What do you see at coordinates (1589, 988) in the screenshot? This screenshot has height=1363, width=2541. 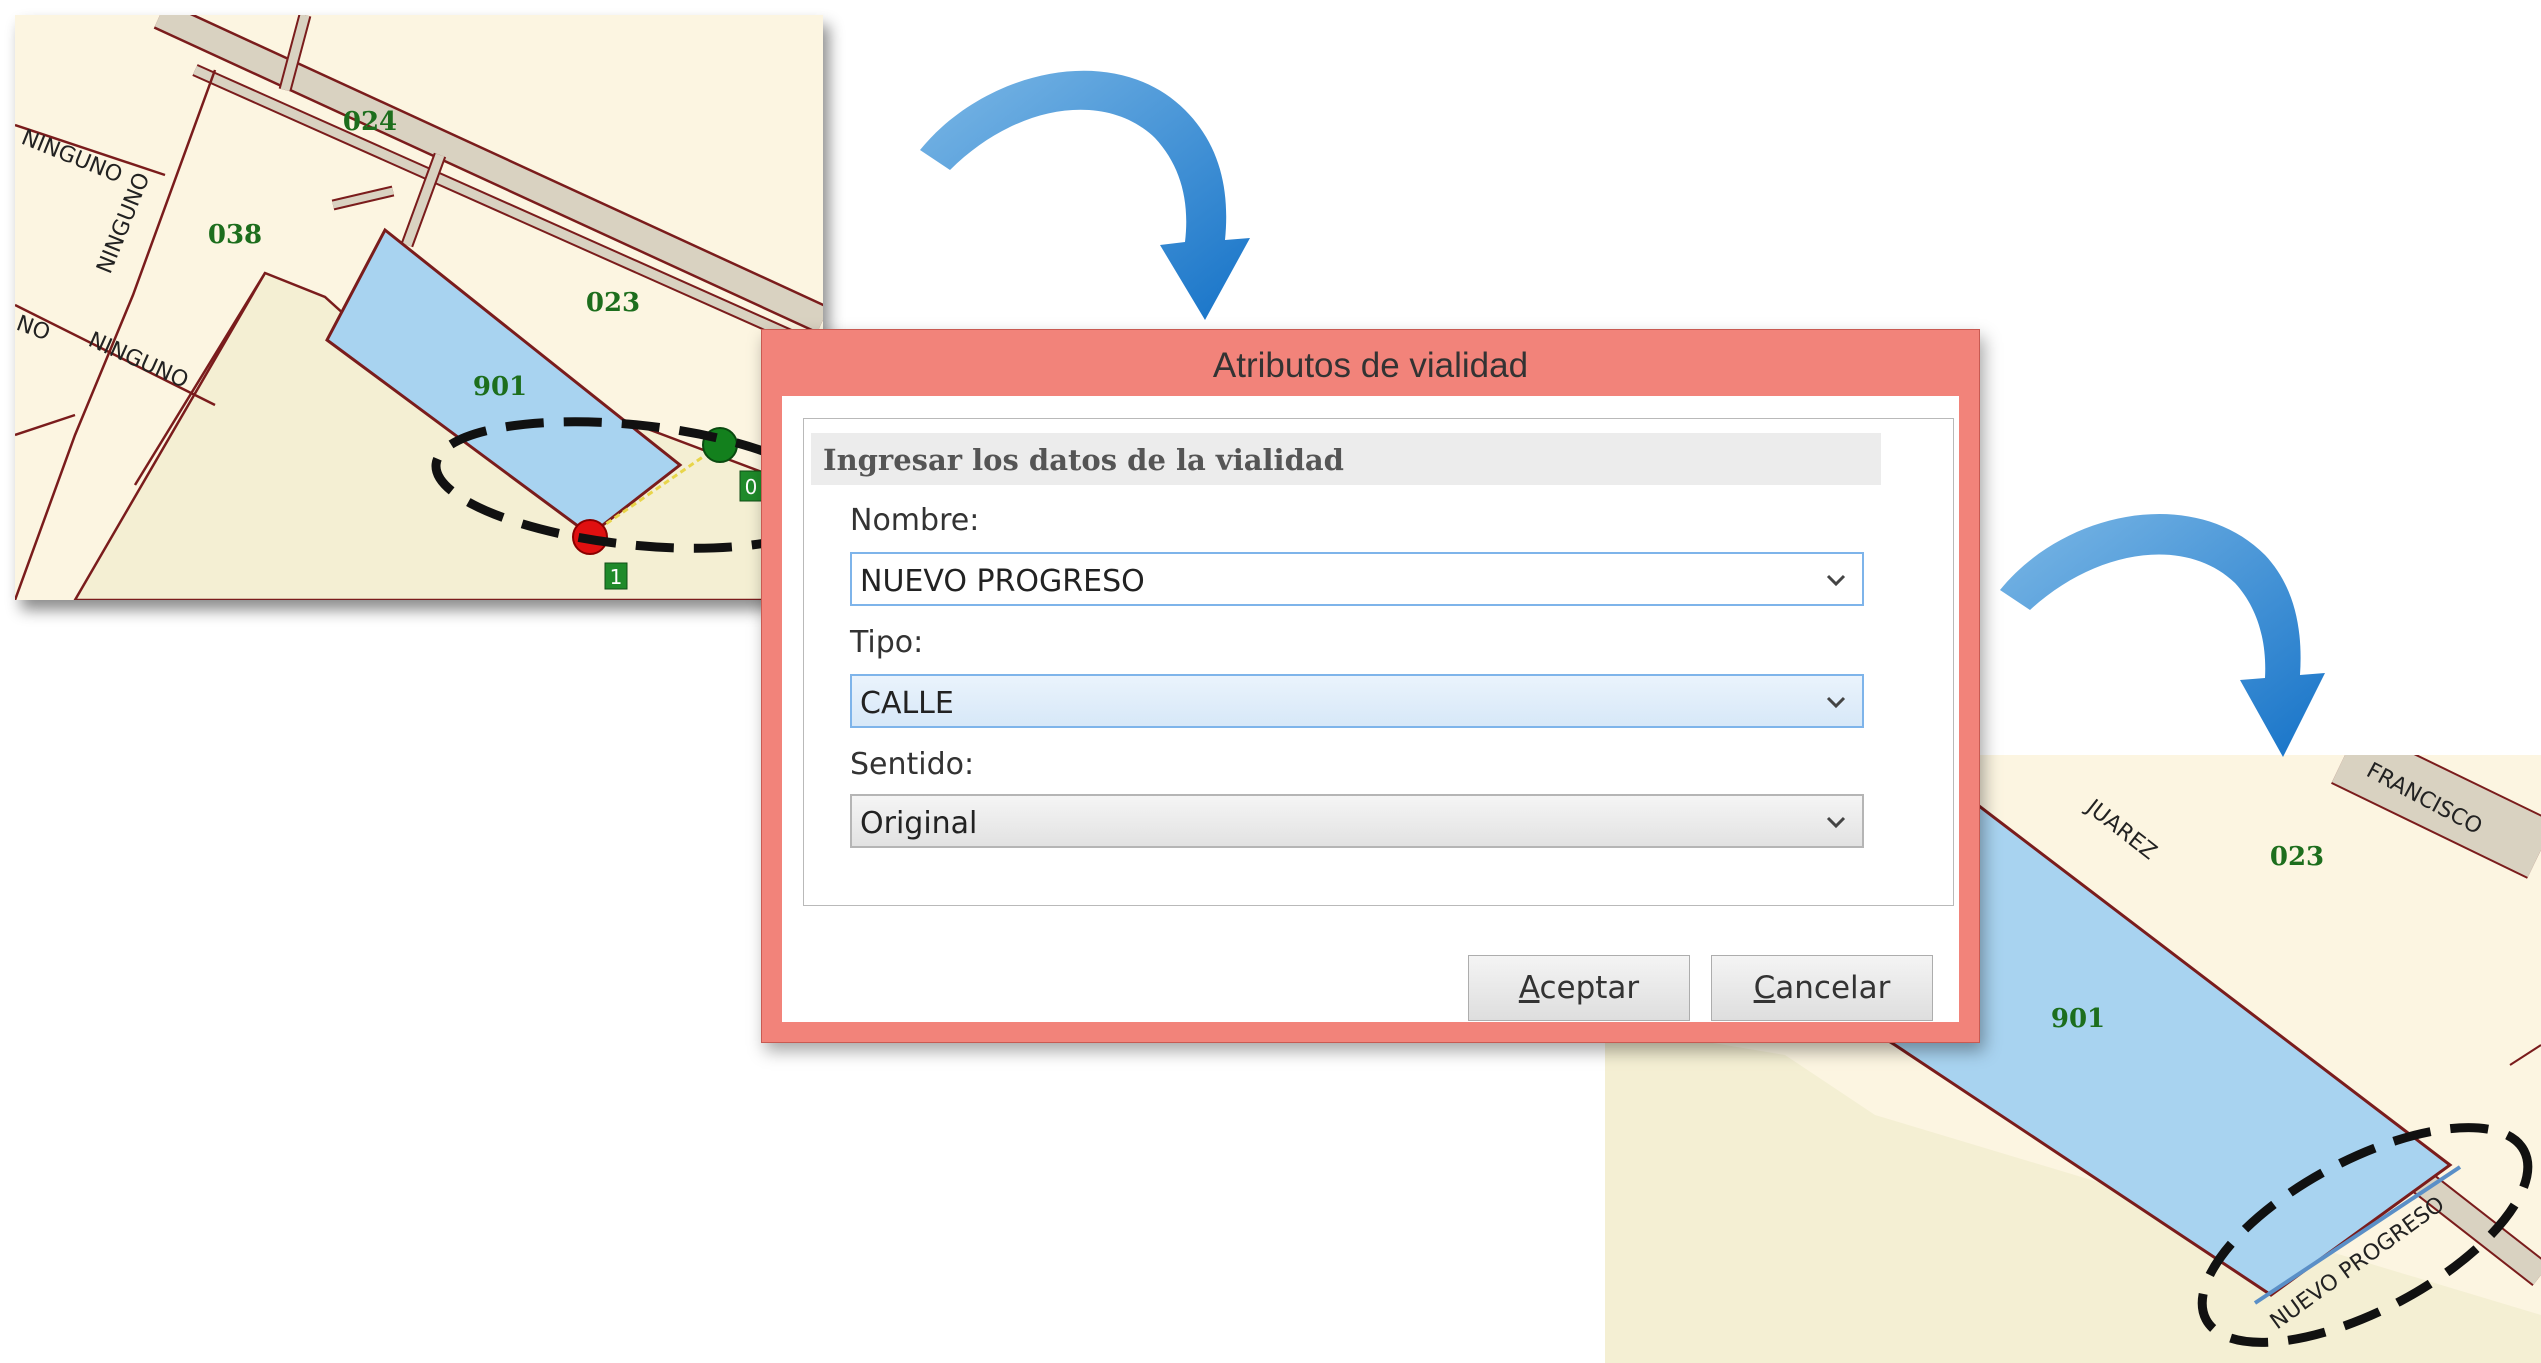 I see `accept-label: ceptar` at bounding box center [1589, 988].